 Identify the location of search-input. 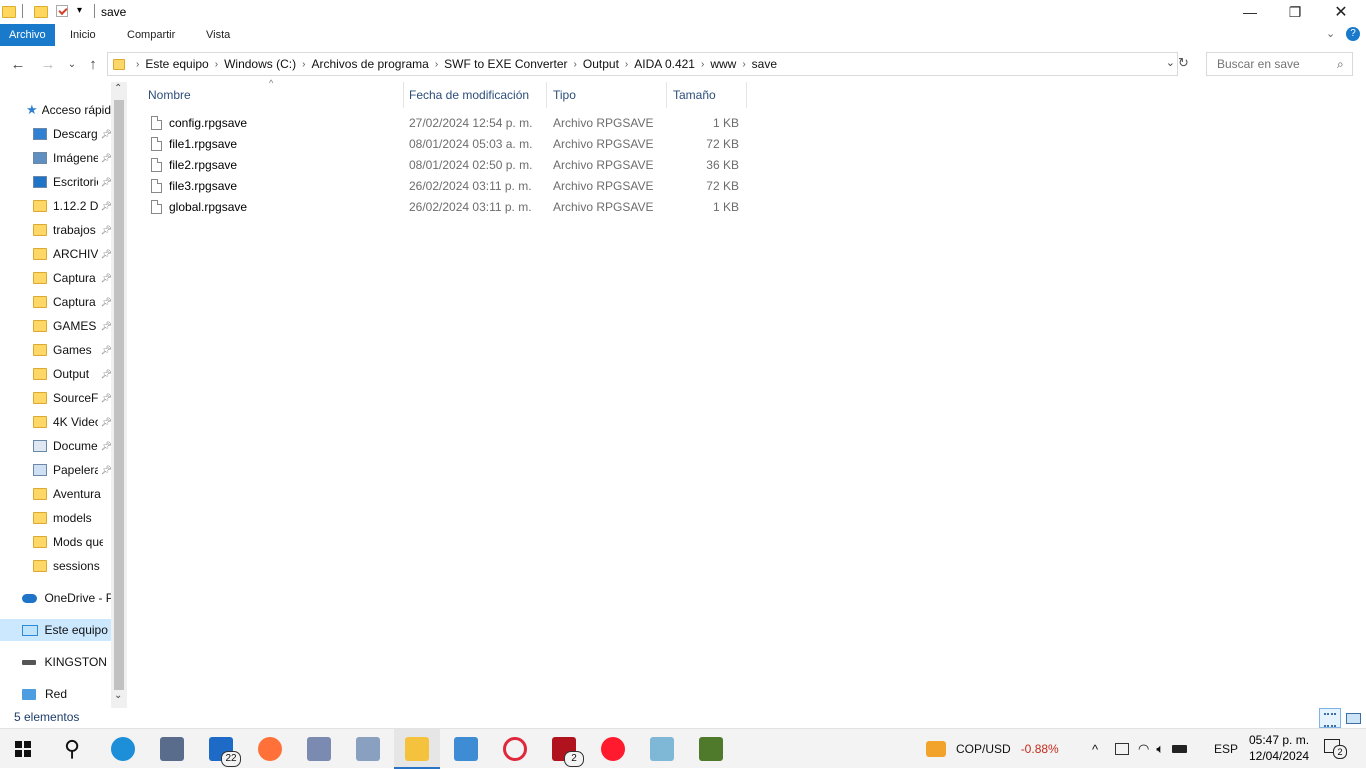
(1276, 64).